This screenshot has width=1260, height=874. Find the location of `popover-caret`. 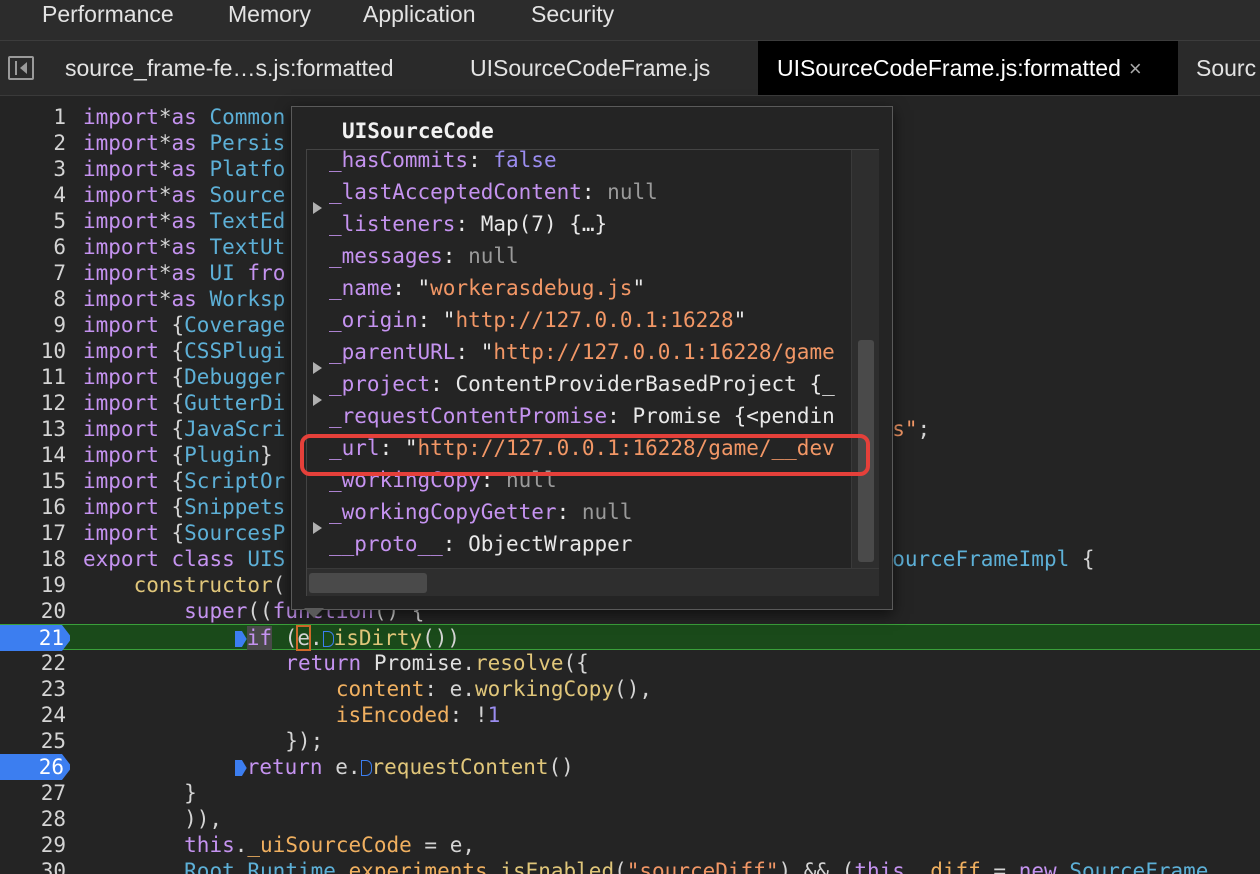

popover-caret is located at coordinates (314, 613).